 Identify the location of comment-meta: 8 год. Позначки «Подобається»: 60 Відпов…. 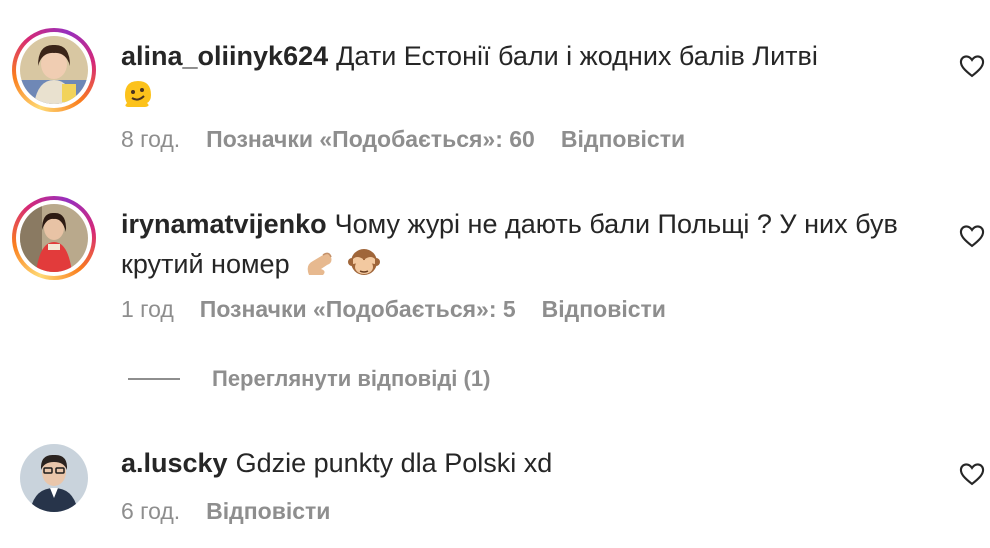
(403, 139).